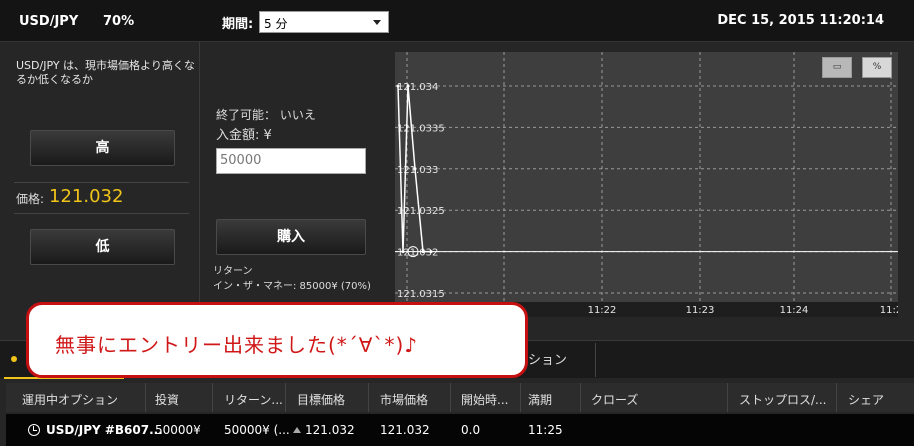  Describe the element at coordinates (321, 399) in the screenshot. I see `column-header: 目標価格` at that location.